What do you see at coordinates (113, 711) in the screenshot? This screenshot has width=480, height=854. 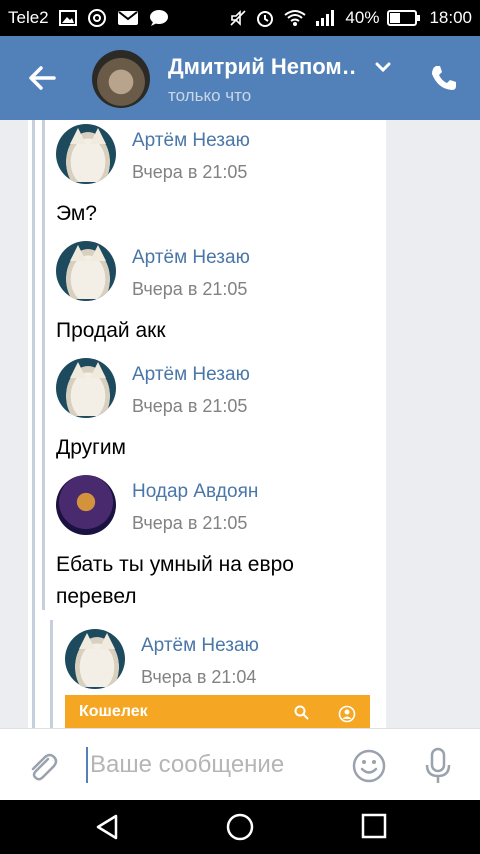 I see `wallet-title: Кошелек` at bounding box center [113, 711].